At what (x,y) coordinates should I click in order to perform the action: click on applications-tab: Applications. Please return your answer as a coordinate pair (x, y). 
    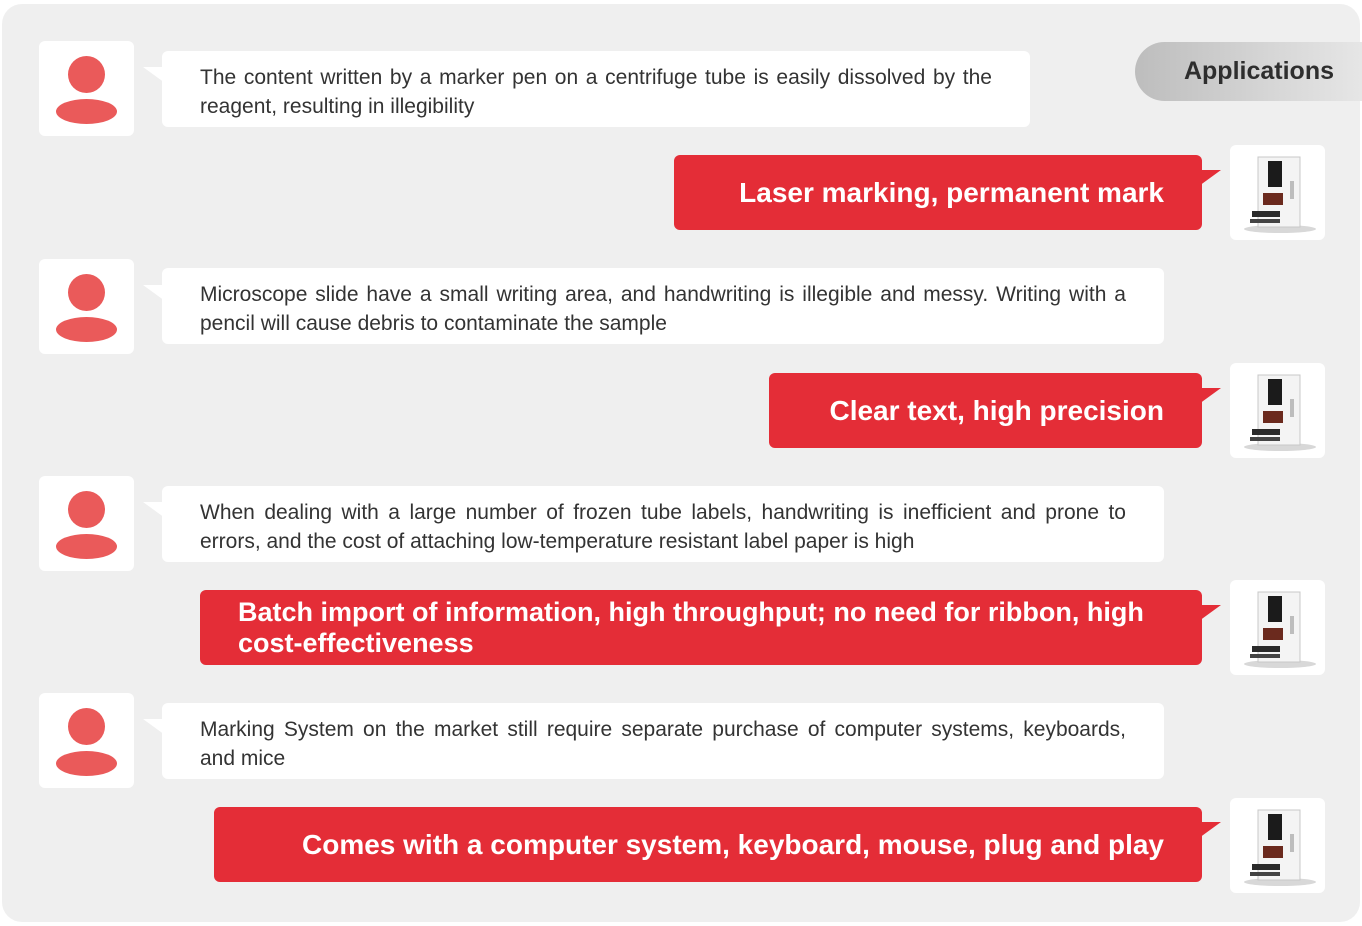
    Looking at the image, I should click on (1248, 71).